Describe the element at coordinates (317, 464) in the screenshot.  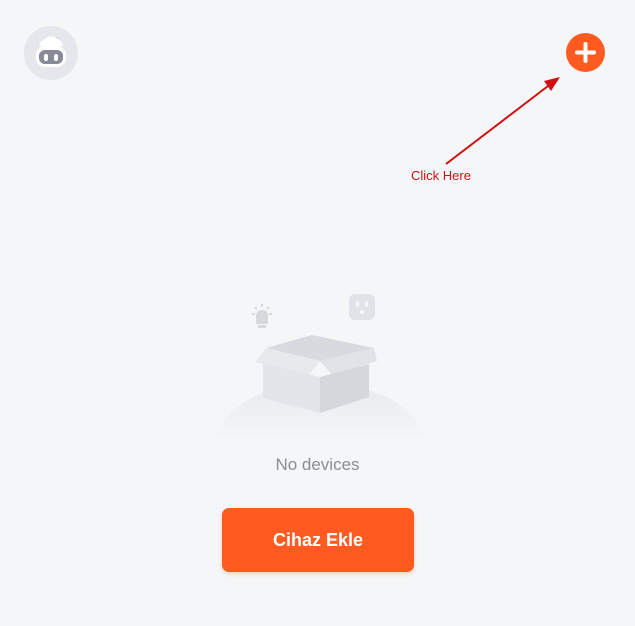
I see `no-devices-message: No devices` at that location.